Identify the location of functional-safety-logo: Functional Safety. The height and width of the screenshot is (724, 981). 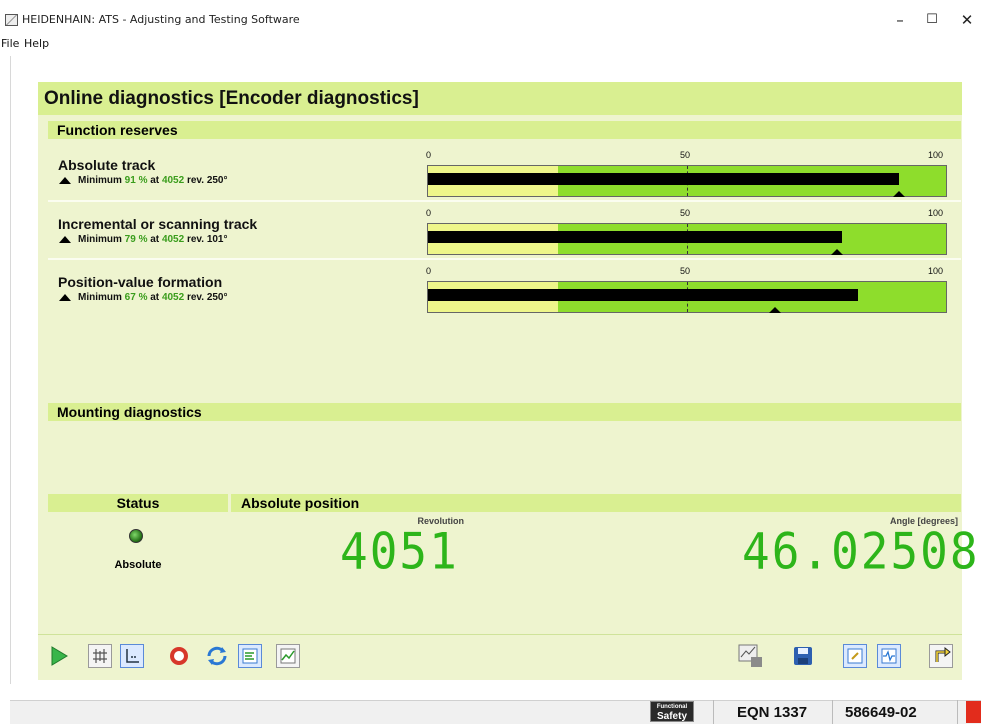
(672, 711).